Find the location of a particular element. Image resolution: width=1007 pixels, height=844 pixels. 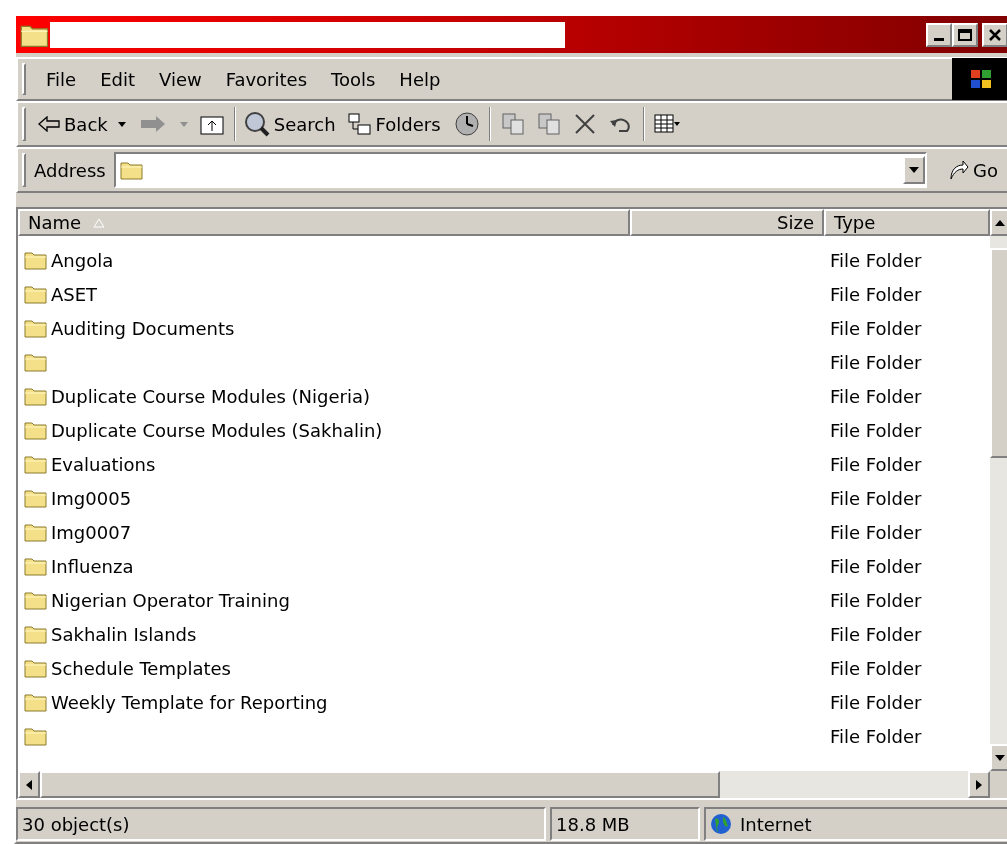

object-count: 30 object(s) is located at coordinates (281, 824).